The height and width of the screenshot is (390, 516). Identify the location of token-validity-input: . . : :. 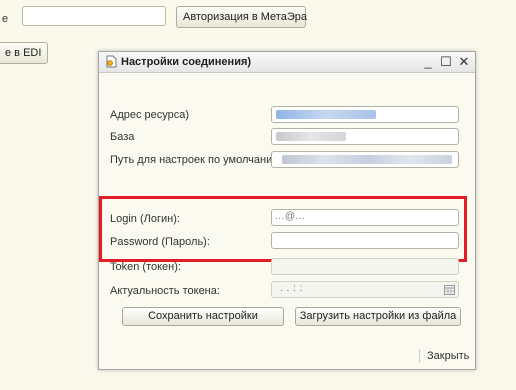
(365, 289).